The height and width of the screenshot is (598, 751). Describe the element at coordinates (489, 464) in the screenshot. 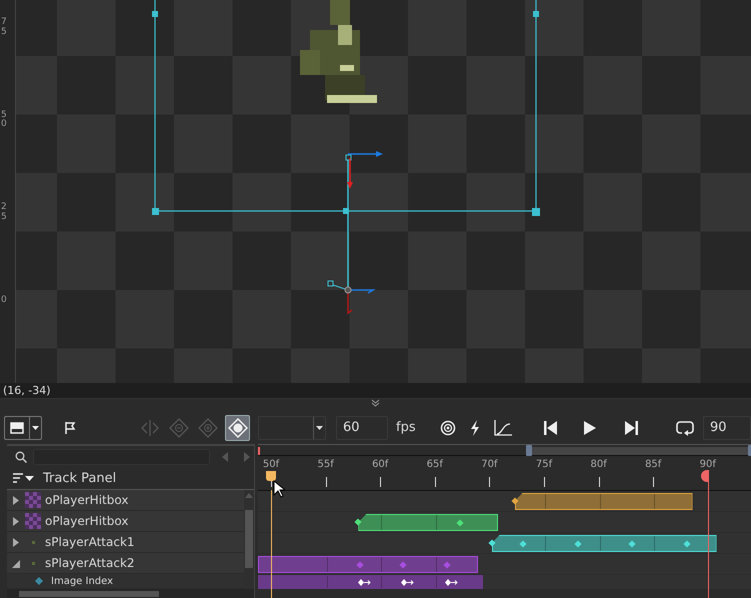

I see `frame-label: 70f` at that location.